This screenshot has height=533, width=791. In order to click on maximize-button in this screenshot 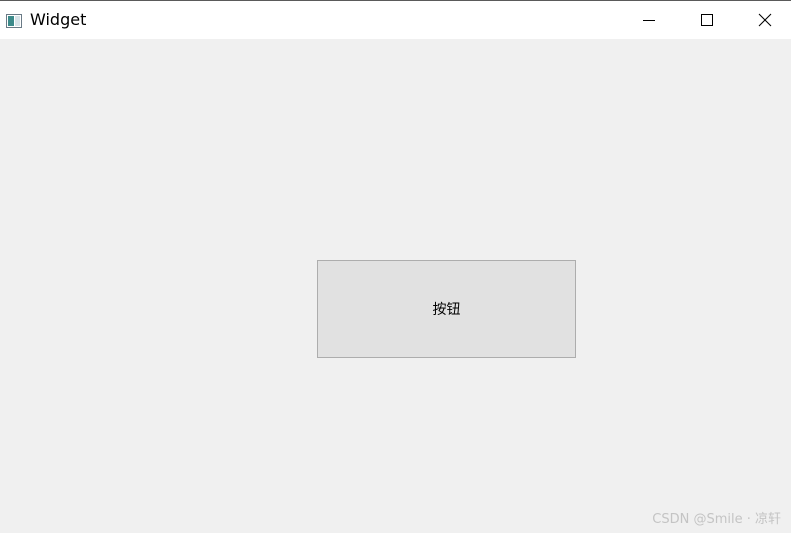, I will do `click(707, 20)`.